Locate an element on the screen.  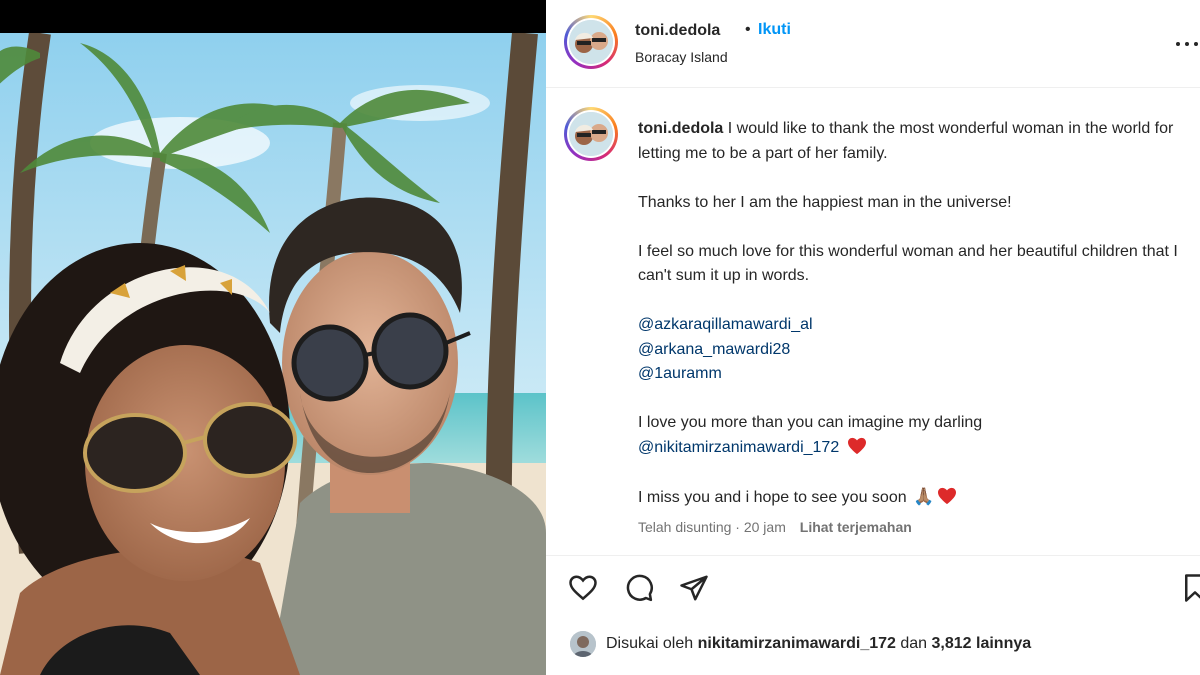
mention-link-darling: @nikitamirzanimawardi_172 is located at coordinates (738, 447).